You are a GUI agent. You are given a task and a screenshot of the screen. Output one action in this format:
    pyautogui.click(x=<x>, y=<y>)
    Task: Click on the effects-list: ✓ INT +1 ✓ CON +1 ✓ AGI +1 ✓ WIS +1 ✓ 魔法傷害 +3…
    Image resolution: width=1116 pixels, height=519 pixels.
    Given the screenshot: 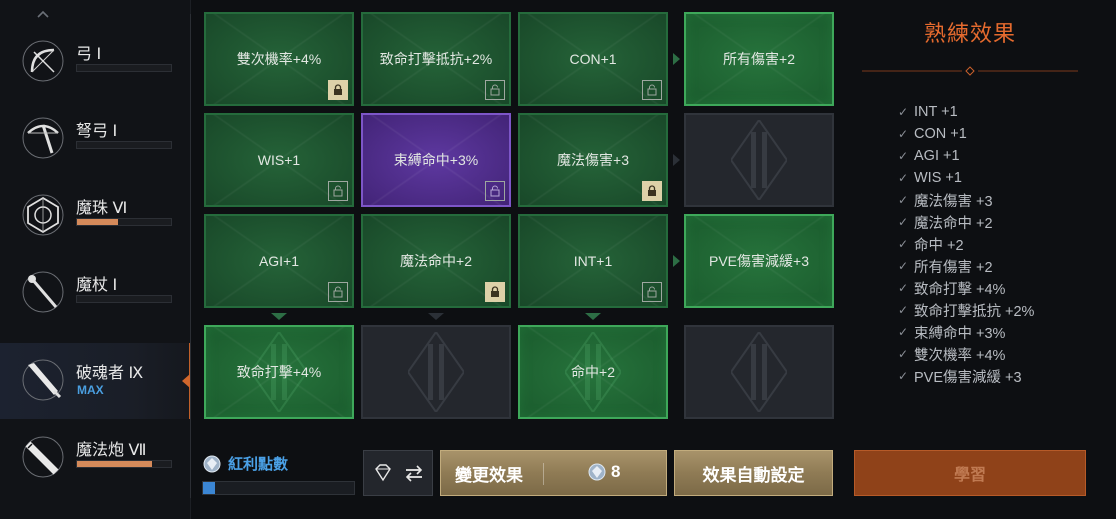 What is the action you would take?
    pyautogui.click(x=966, y=244)
    